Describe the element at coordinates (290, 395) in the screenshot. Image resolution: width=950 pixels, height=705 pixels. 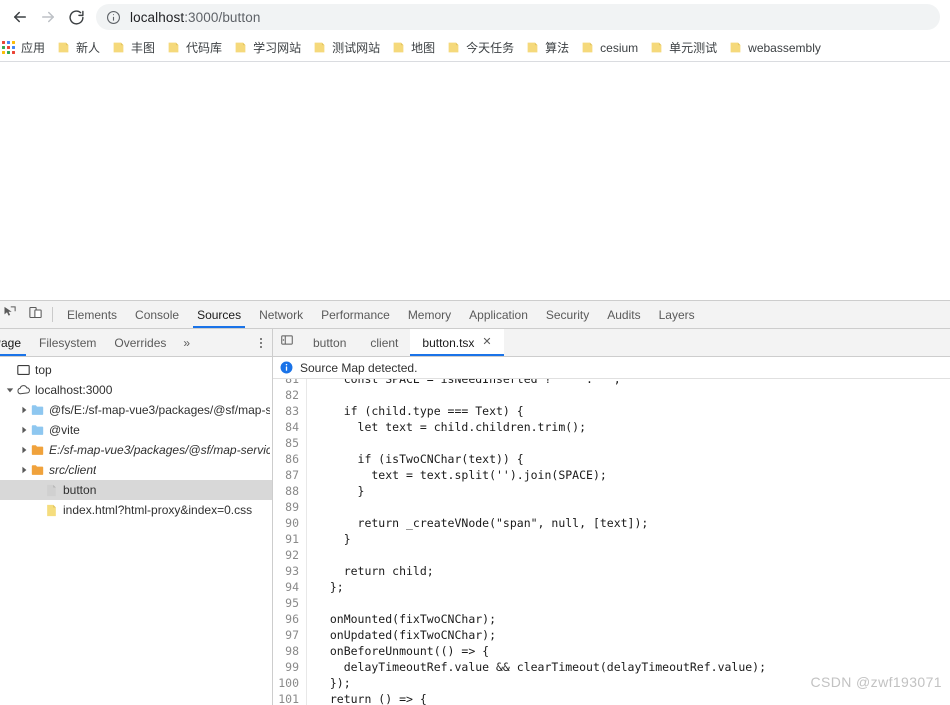
I see `line-number: 82` at that location.